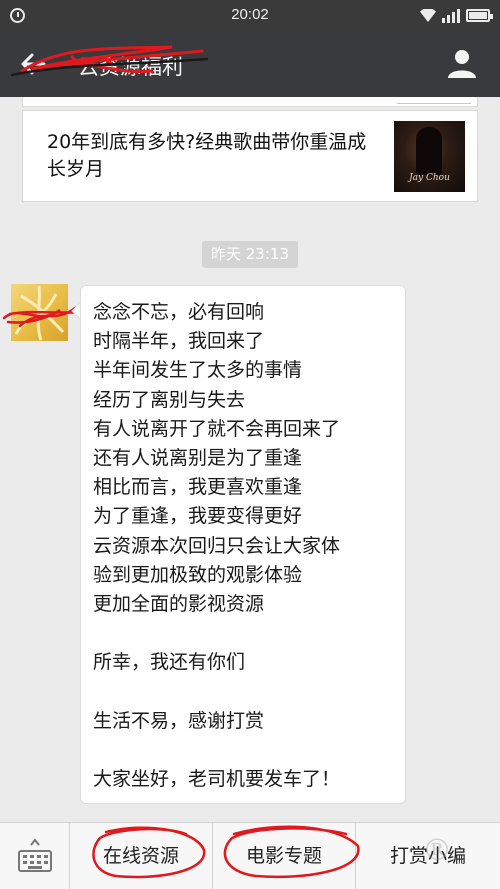  Describe the element at coordinates (35, 861) in the screenshot. I see `keyboard-icon` at that location.